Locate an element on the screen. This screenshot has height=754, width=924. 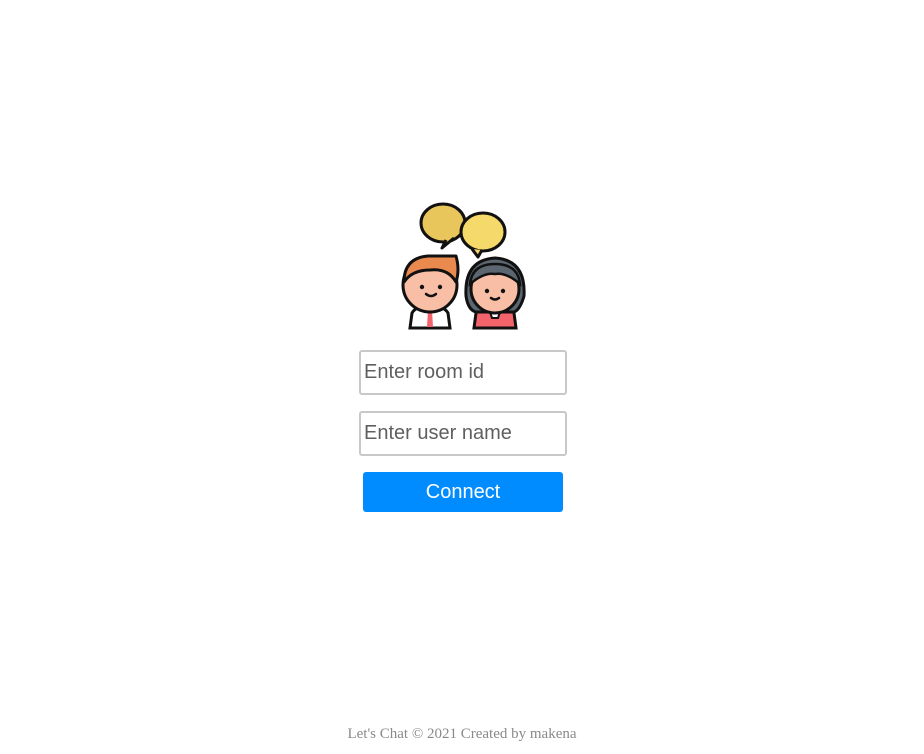
connect-button: Connect is located at coordinates (463, 492).